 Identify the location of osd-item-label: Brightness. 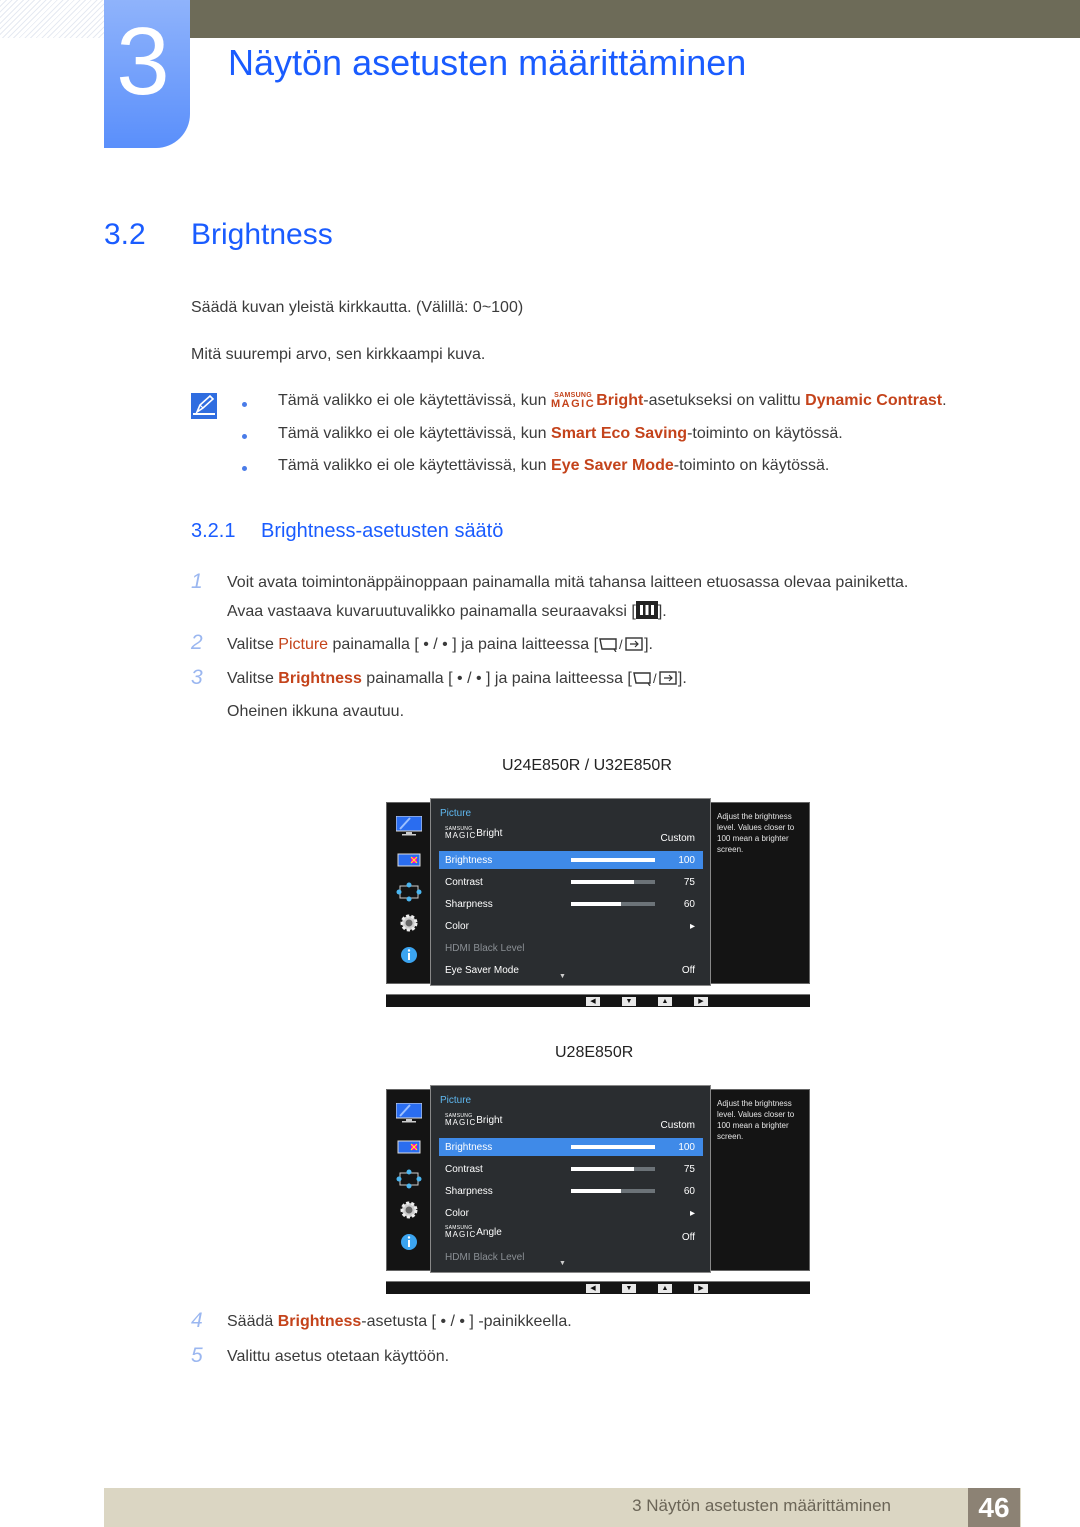
(469, 860).